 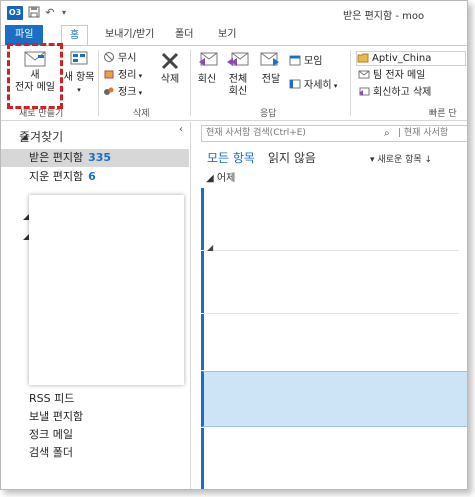 I want to click on window-title: 받은 편지함 - moo, so click(x=384, y=16).